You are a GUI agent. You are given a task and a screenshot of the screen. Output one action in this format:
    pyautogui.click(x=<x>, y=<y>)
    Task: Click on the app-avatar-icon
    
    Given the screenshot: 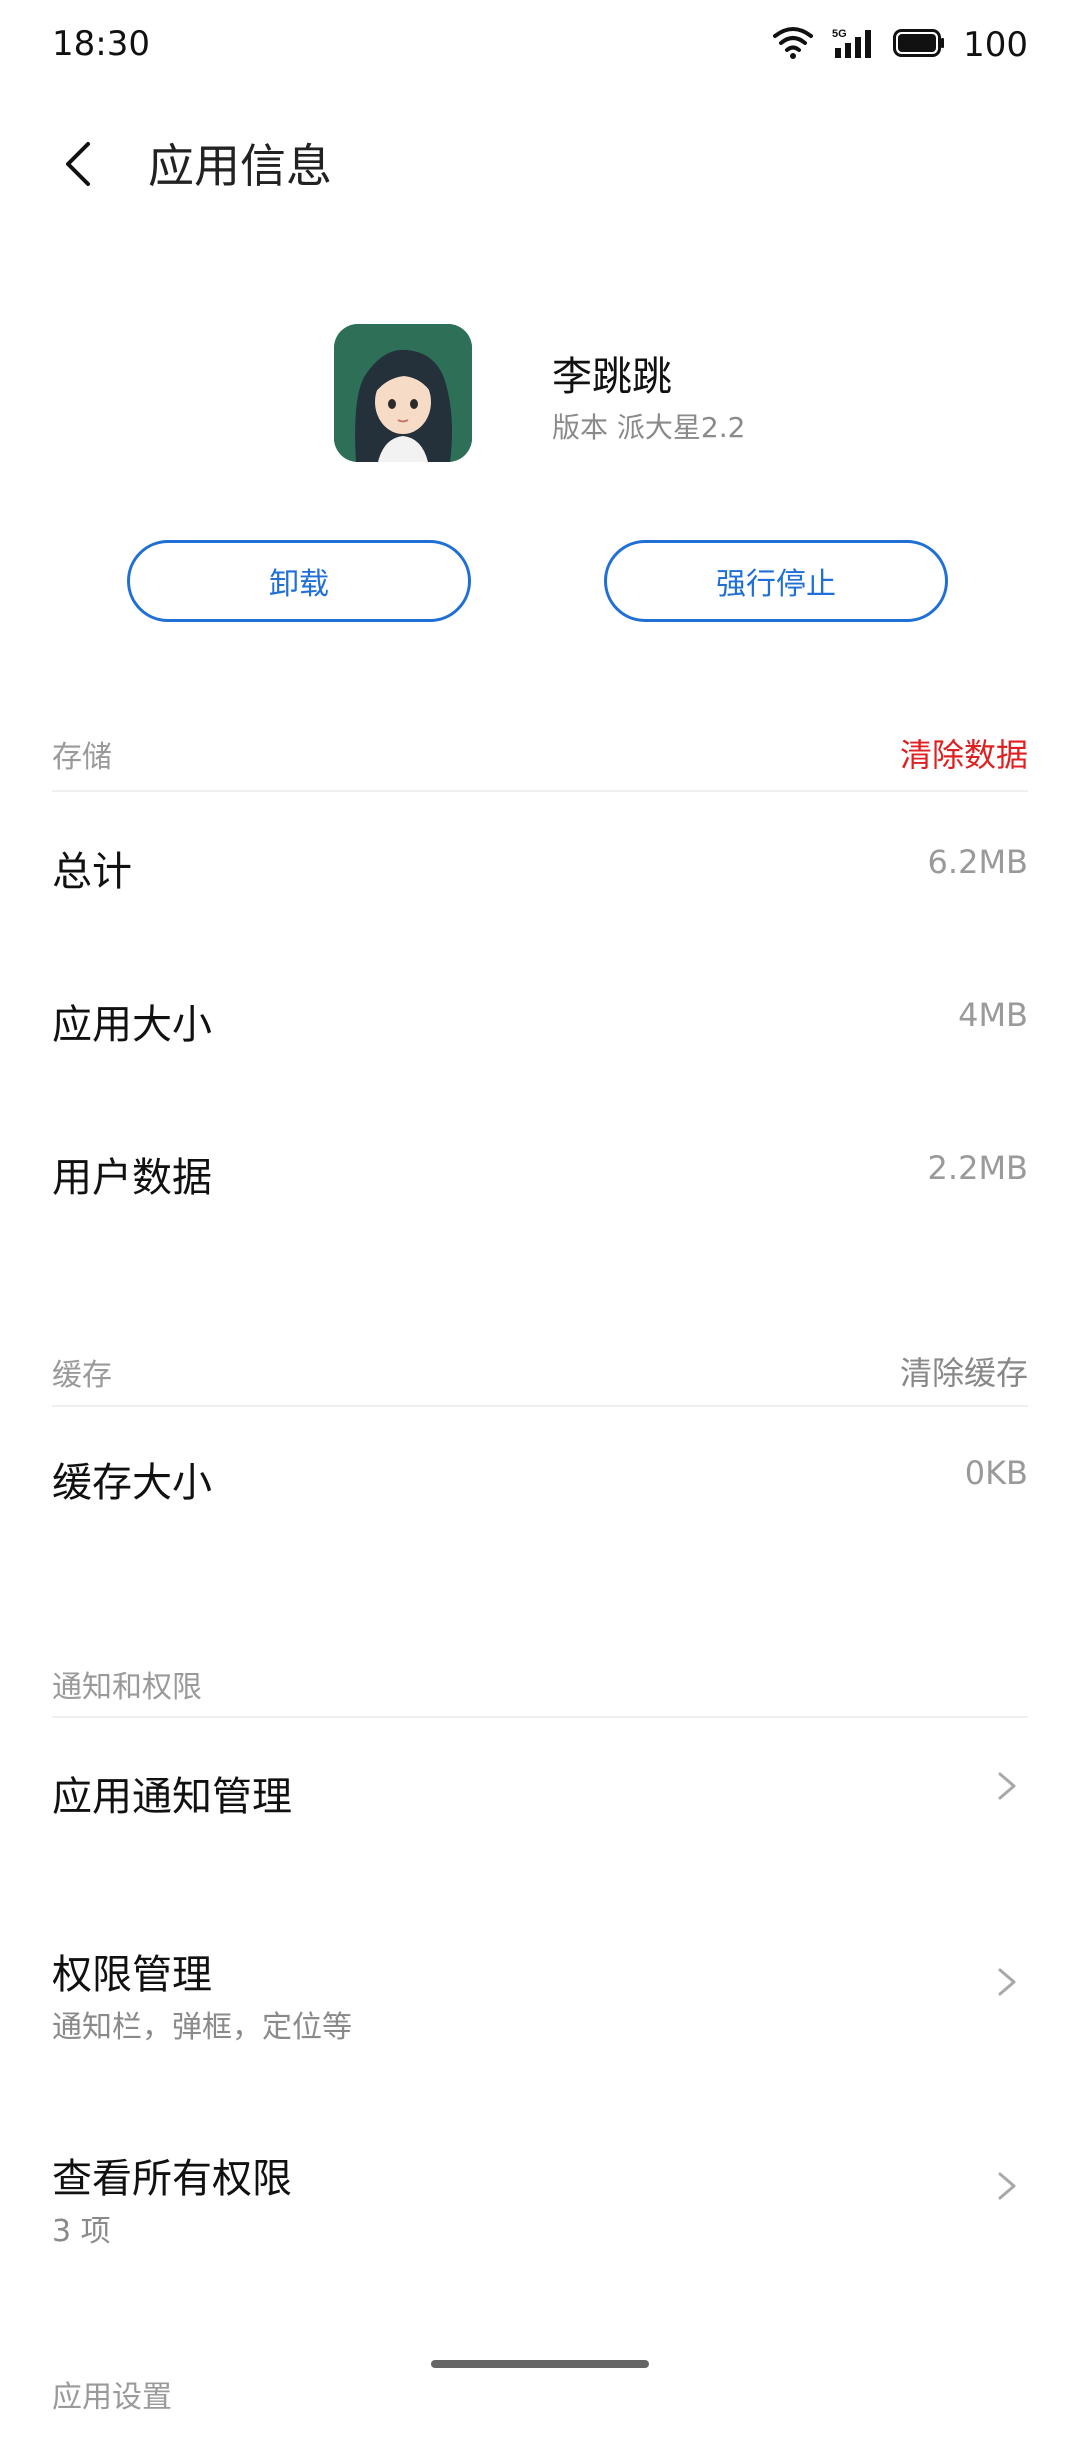 What is the action you would take?
    pyautogui.click(x=403, y=393)
    